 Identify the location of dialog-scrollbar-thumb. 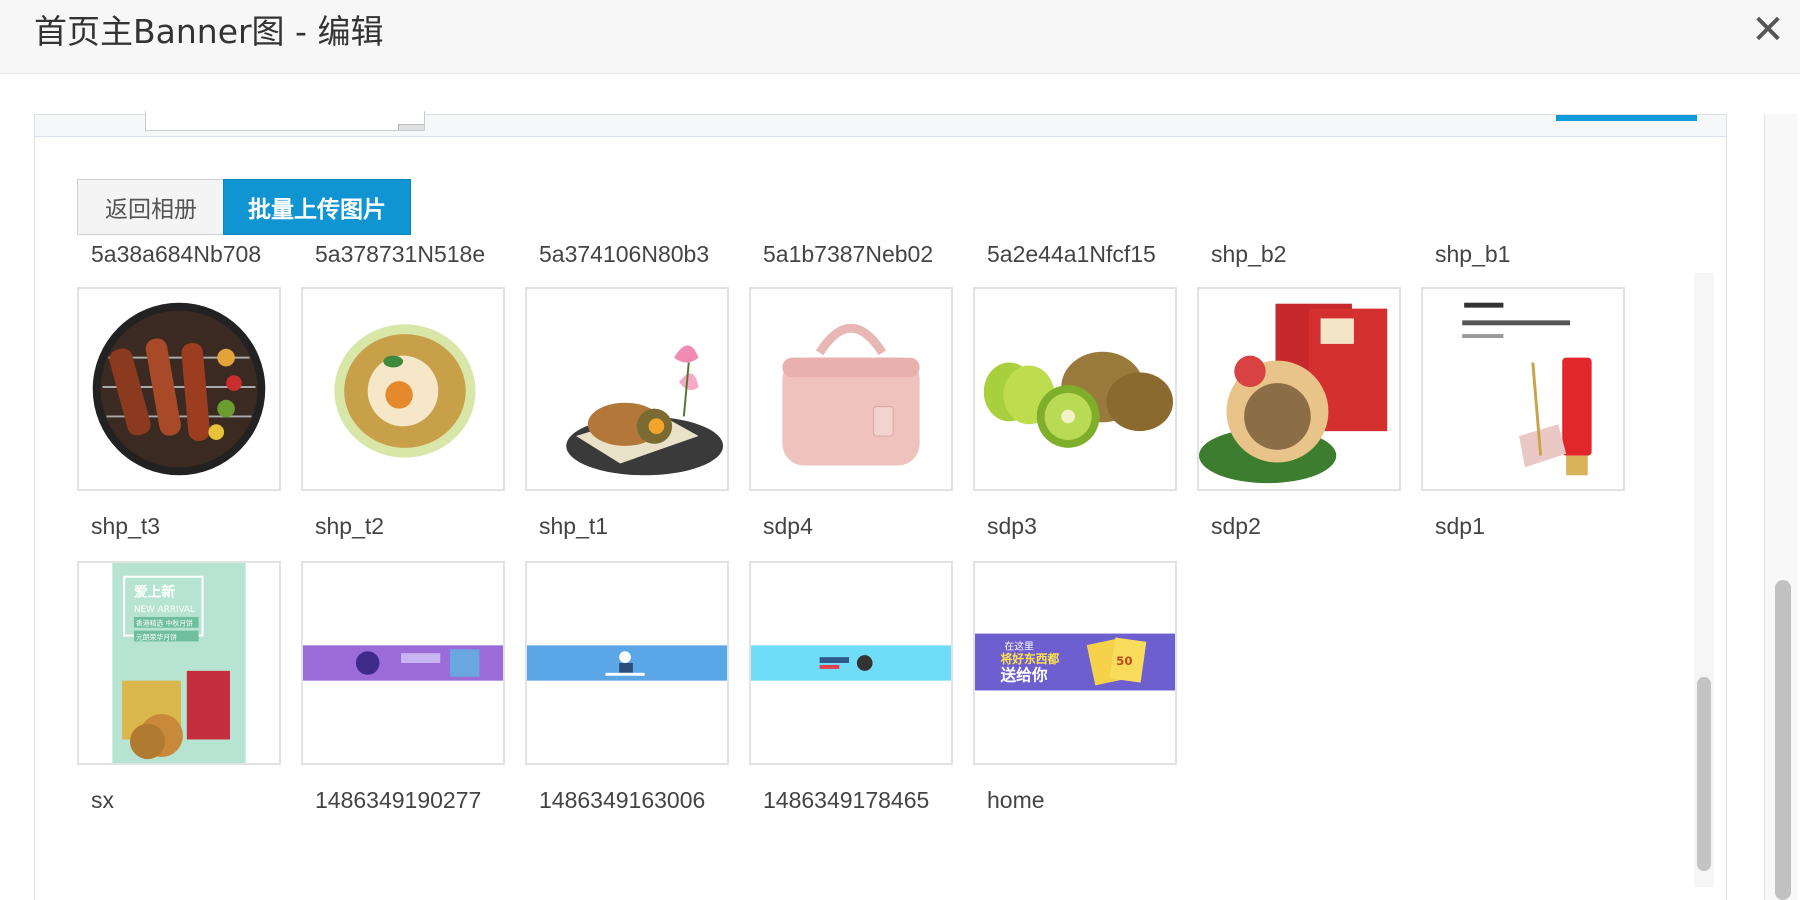
(1783, 740).